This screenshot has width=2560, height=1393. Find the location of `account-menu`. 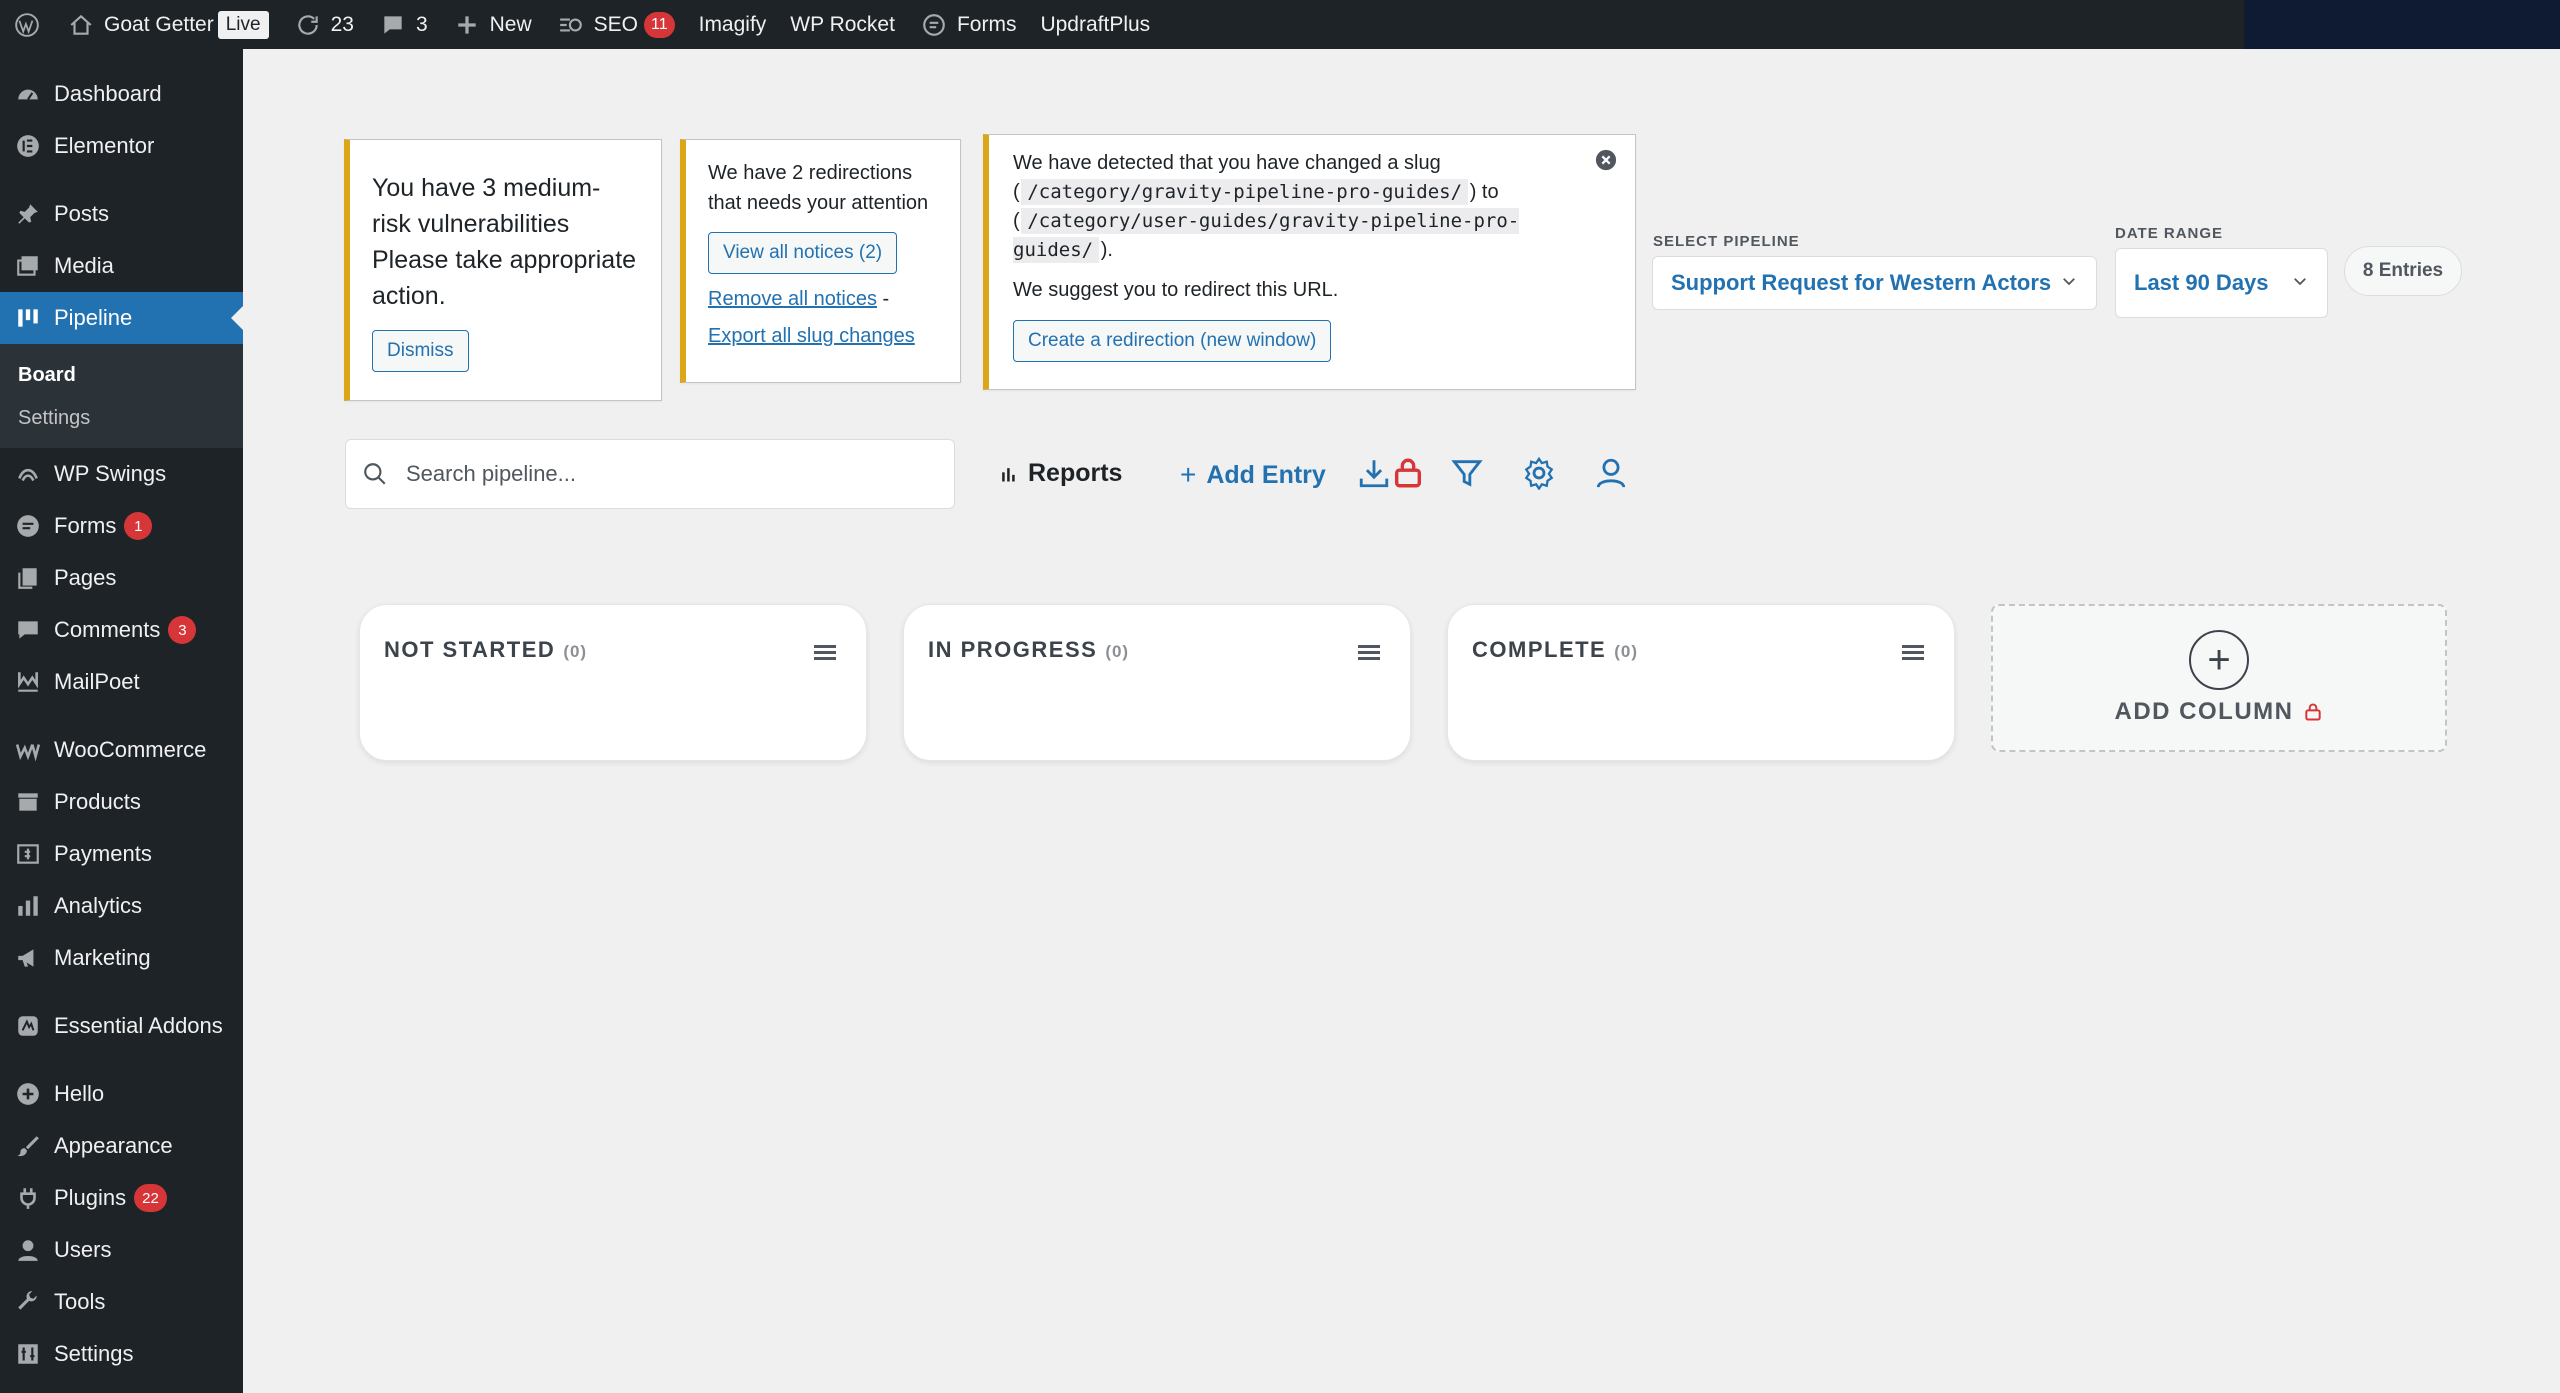

account-menu is located at coordinates (2402, 26).